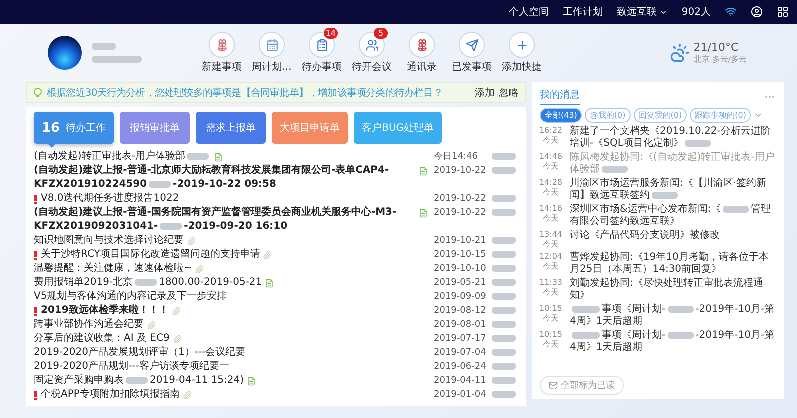 The image size is (797, 418). I want to click on message-time: 12:04, so click(551, 257).